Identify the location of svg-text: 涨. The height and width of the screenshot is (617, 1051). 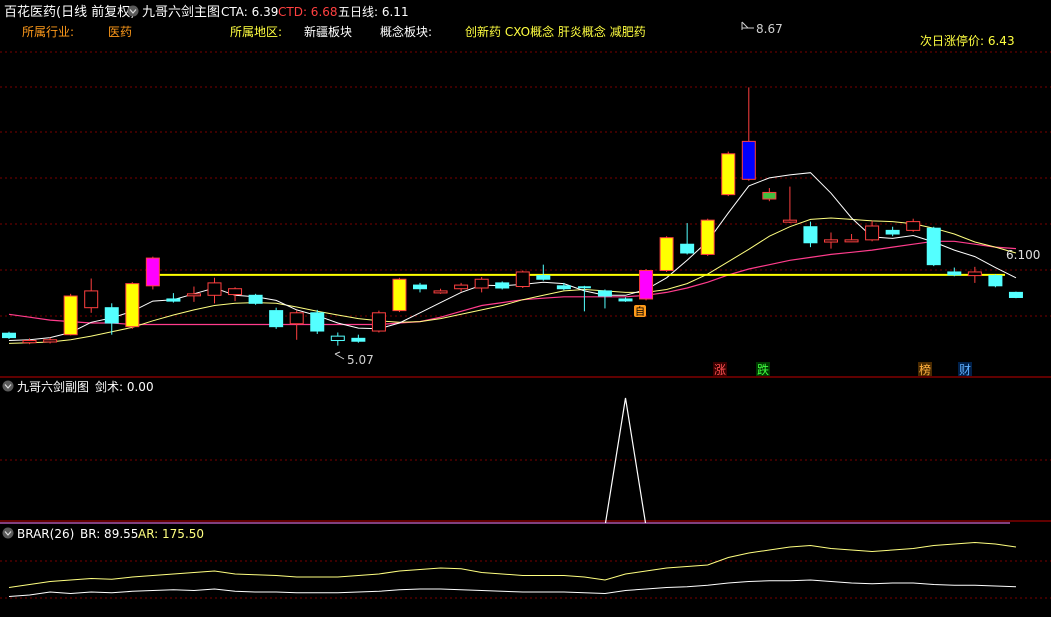
(720, 369).